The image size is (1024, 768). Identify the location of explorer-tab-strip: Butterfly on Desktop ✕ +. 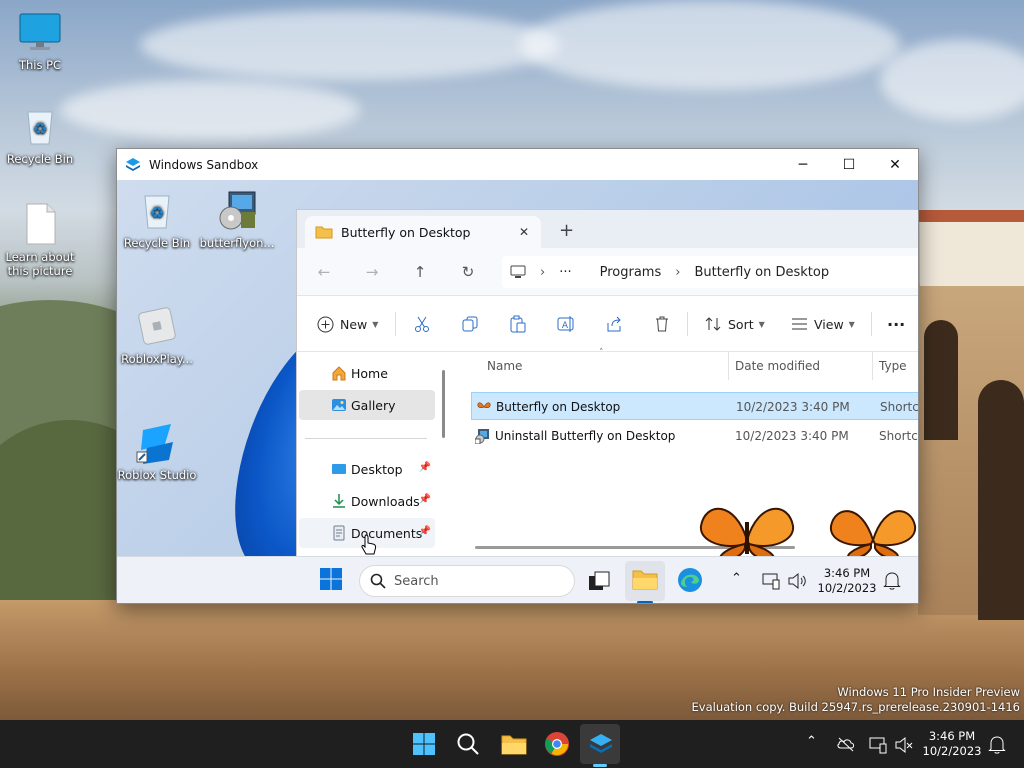
(607, 229).